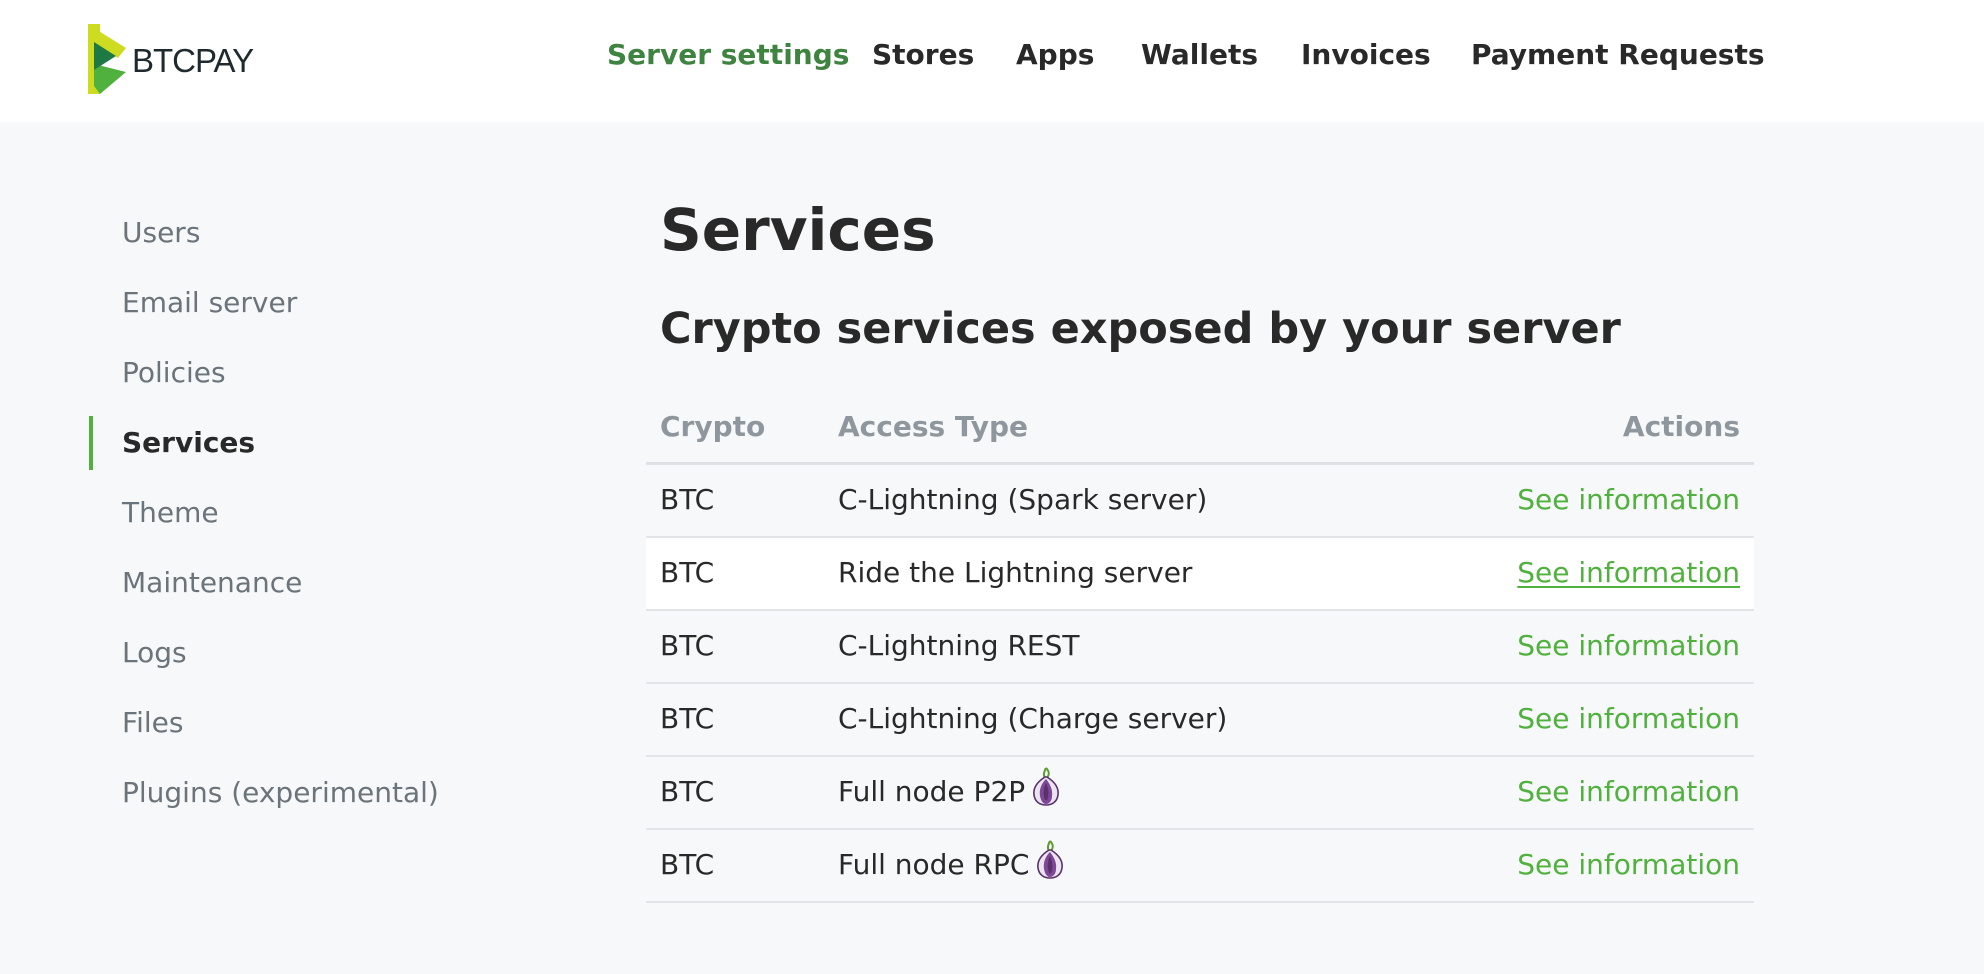 This screenshot has height=974, width=1984. What do you see at coordinates (933, 426) in the screenshot?
I see `column-header-access-type: Access Type` at bounding box center [933, 426].